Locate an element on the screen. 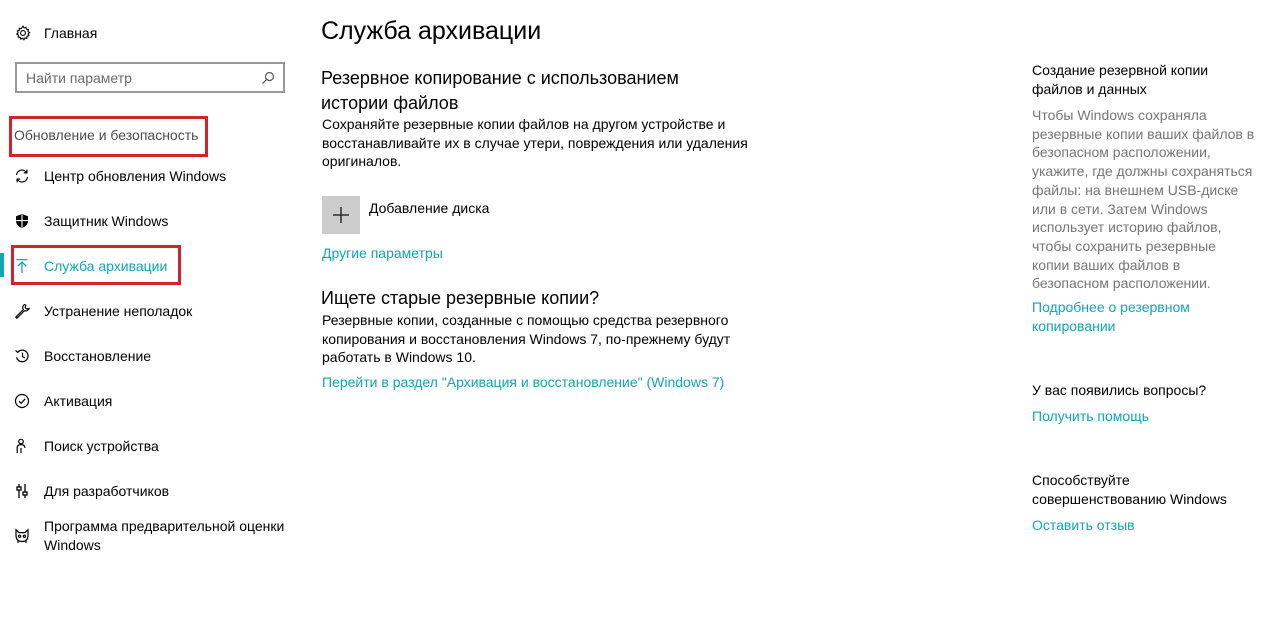  backup-info-heading: Создание резервной копии файлов и данных is located at coordinates (1120, 79).